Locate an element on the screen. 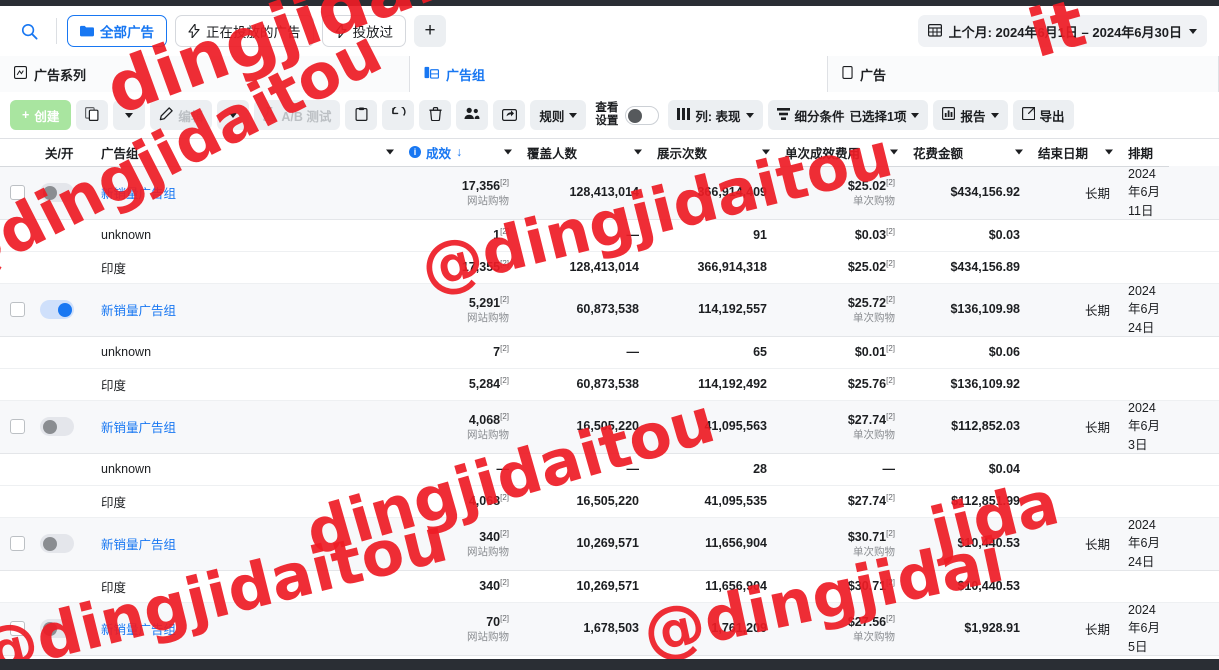 This screenshot has width=1219, height=670. amount-spent-cell-value: $112,852.03 is located at coordinates (985, 426).